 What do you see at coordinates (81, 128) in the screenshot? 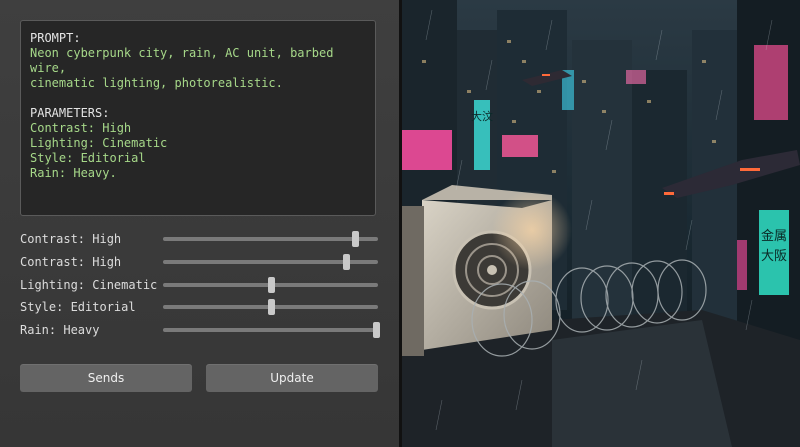
I see `parameter-line: Contrast: High` at bounding box center [81, 128].